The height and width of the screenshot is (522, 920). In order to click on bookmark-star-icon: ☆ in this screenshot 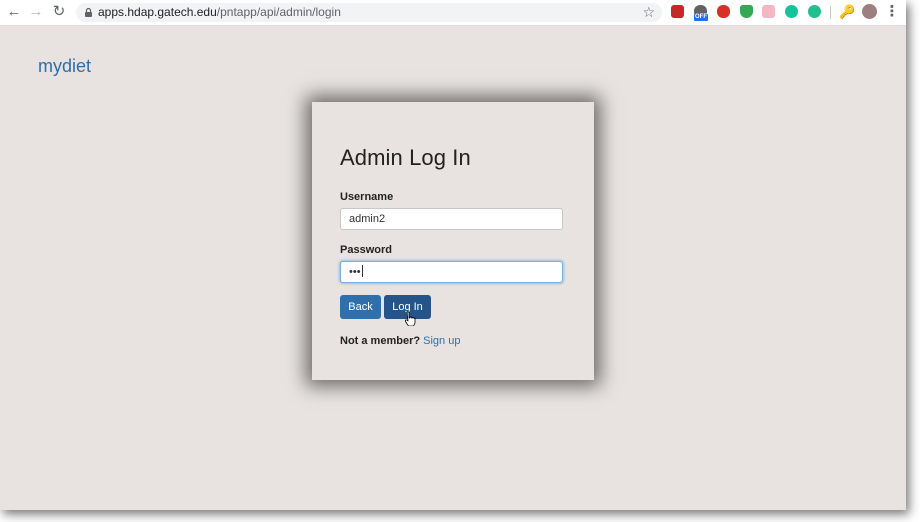, I will do `click(648, 12)`.